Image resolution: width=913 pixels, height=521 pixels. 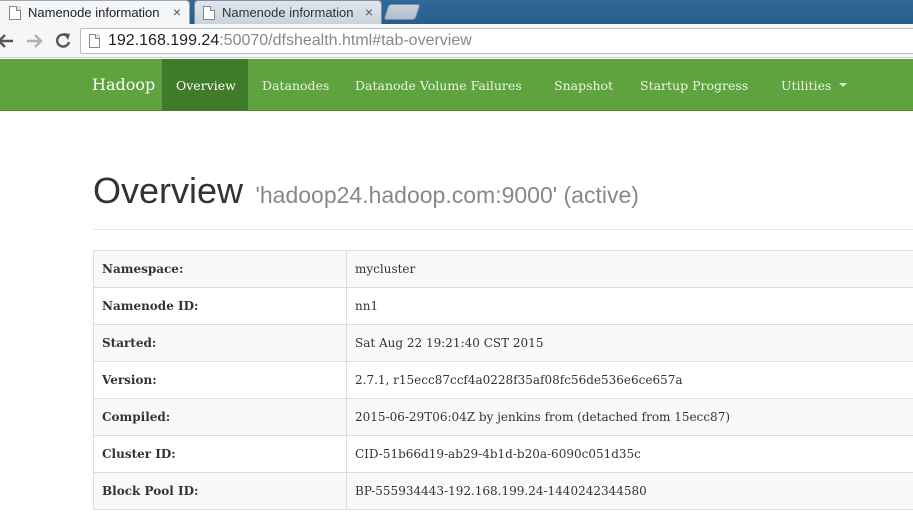 What do you see at coordinates (503, 229) in the screenshot?
I see `header-divider` at bounding box center [503, 229].